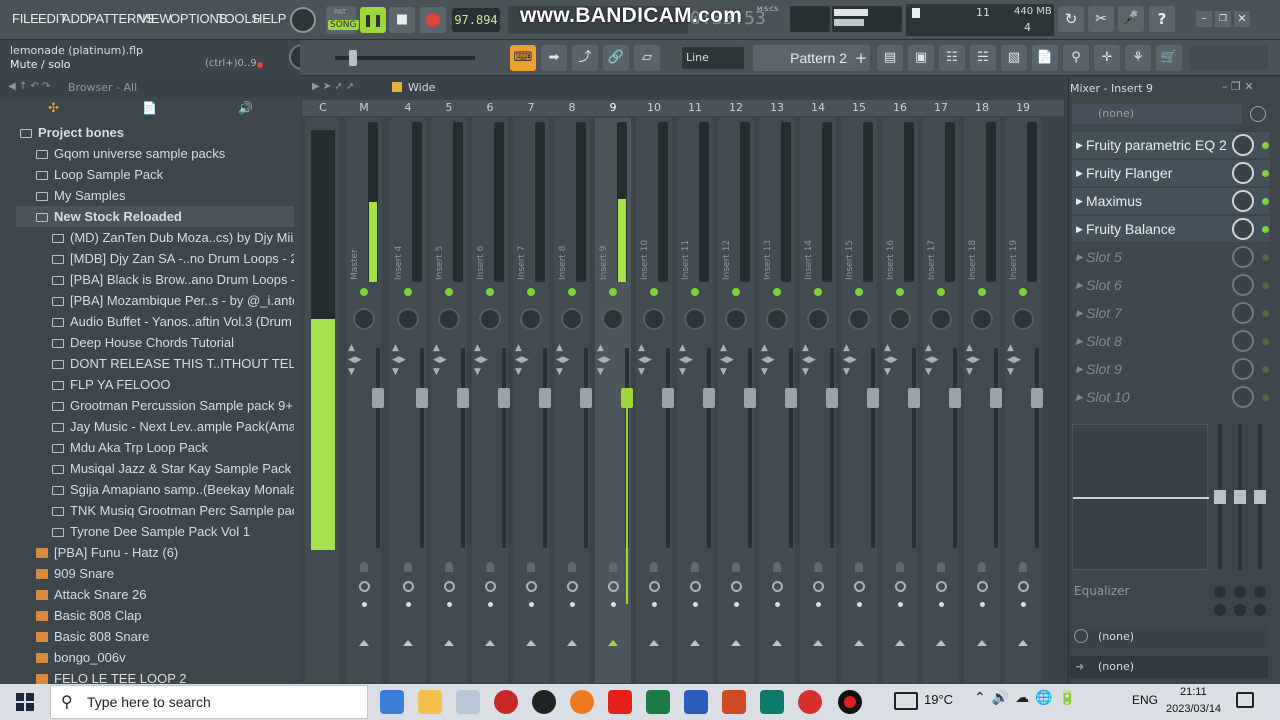  Describe the element at coordinates (481, 263) in the screenshot. I see `channel-name: Insert 6` at that location.